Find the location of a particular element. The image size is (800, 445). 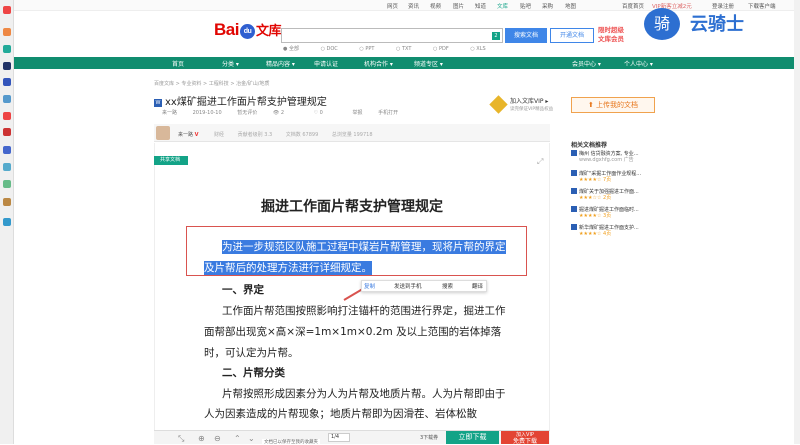

watermark-logo-icon: 骑 is located at coordinates (662, 24).